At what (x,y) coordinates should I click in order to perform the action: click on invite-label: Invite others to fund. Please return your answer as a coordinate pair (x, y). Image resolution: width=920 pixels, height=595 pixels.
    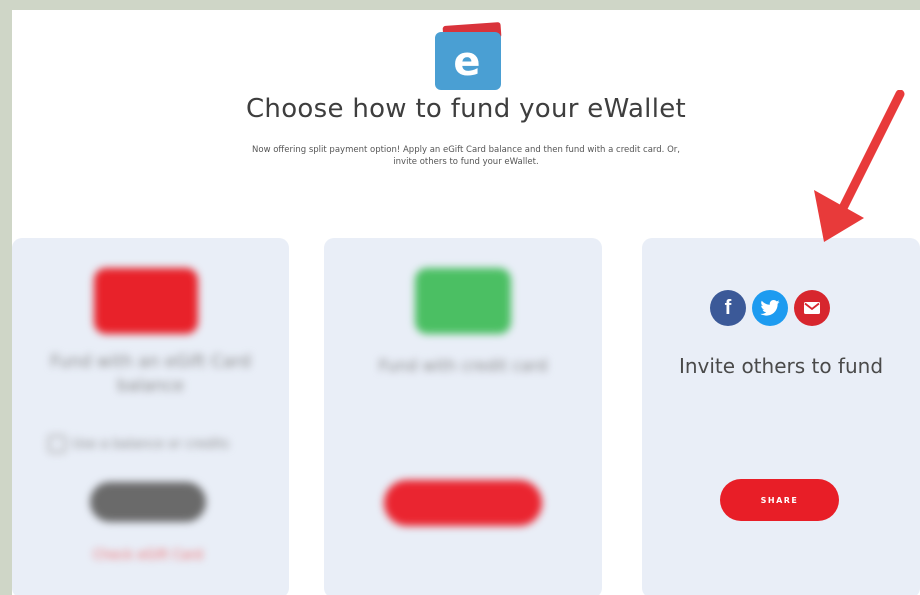
    Looking at the image, I should click on (781, 366).